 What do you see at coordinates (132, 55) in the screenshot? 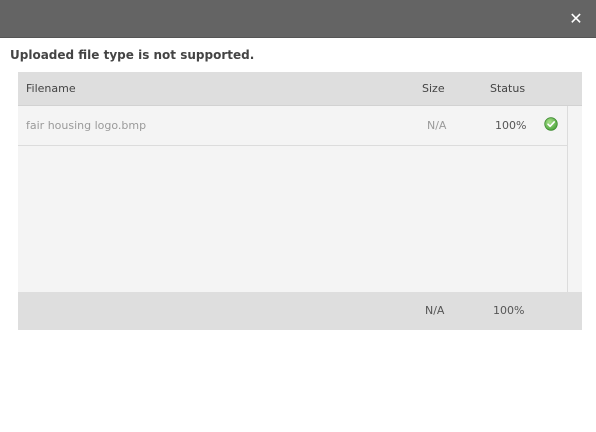
I see `error-message: Uploaded file type is not supported.` at bounding box center [132, 55].